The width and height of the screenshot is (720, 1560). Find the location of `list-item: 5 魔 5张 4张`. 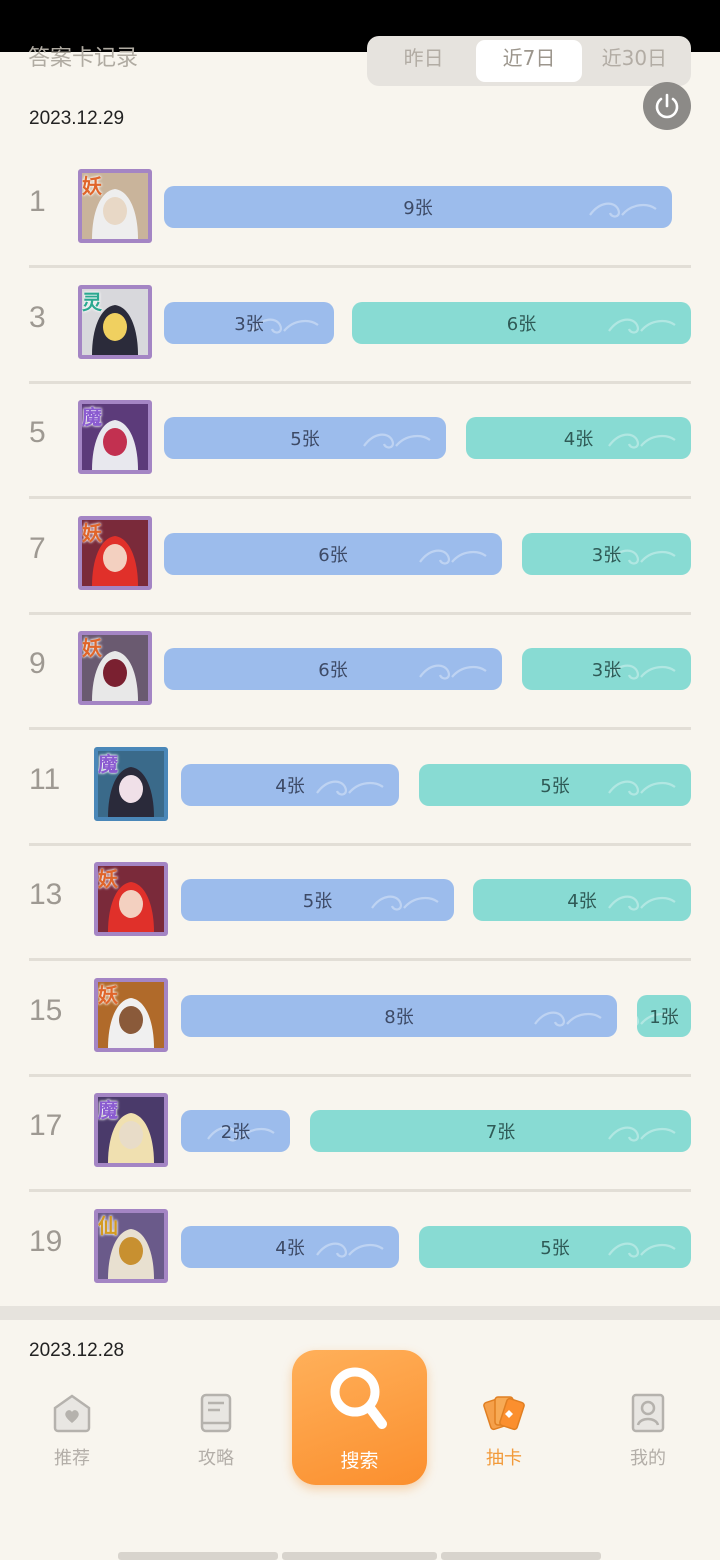

list-item: 5 魔 5张 4张 is located at coordinates (360, 453).